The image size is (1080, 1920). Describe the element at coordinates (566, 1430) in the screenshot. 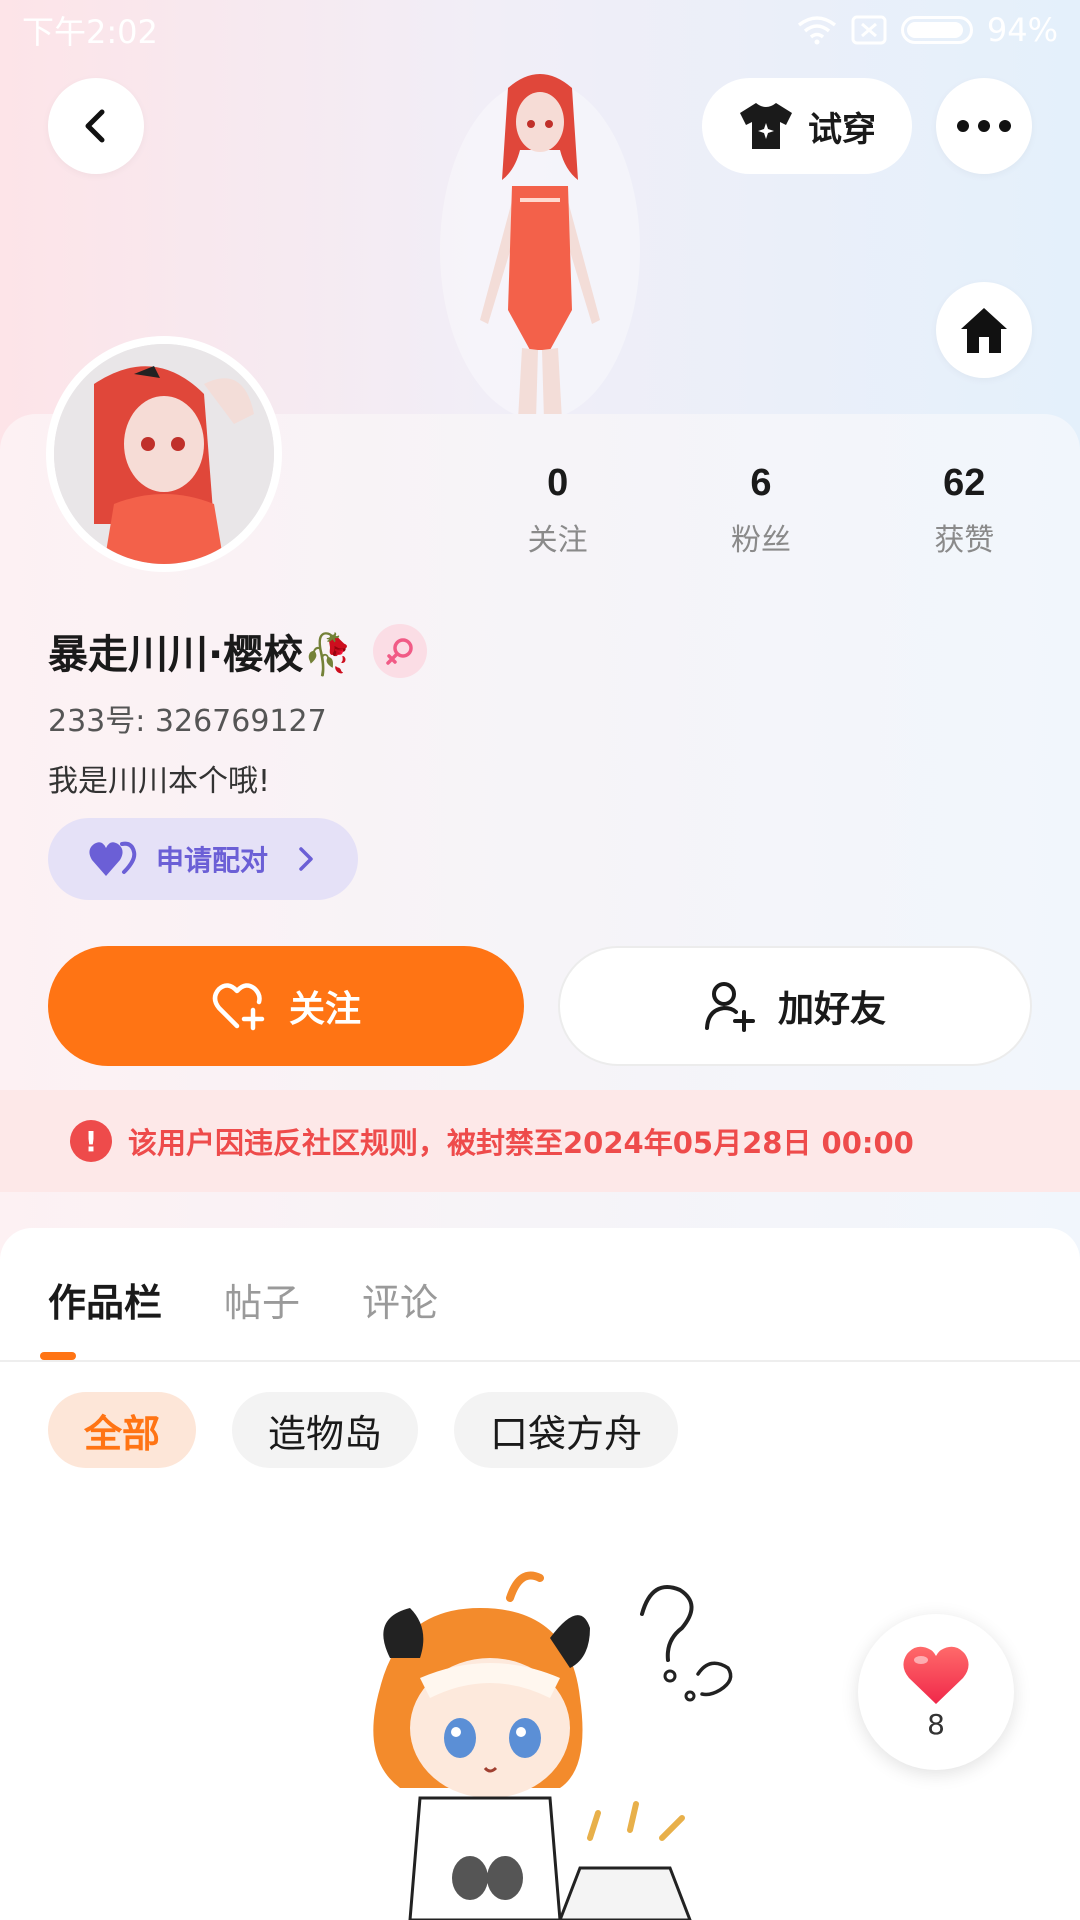

I see `chip-pocket-ark: 口袋方舟` at that location.